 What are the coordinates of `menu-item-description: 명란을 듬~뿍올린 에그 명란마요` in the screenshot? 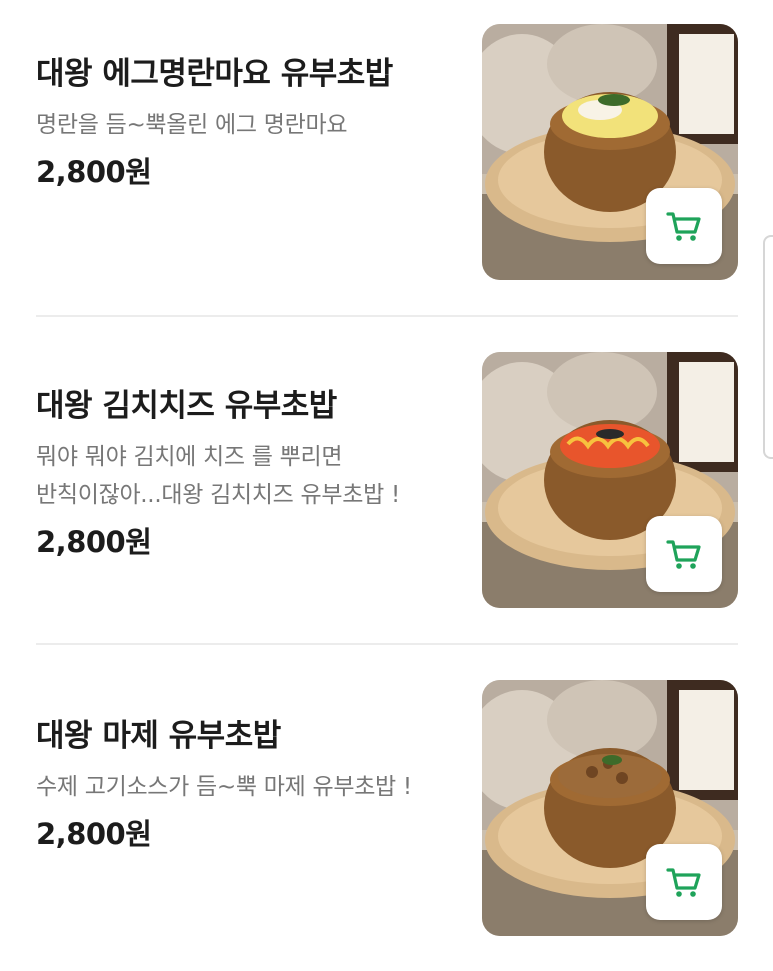 It's located at (192, 125).